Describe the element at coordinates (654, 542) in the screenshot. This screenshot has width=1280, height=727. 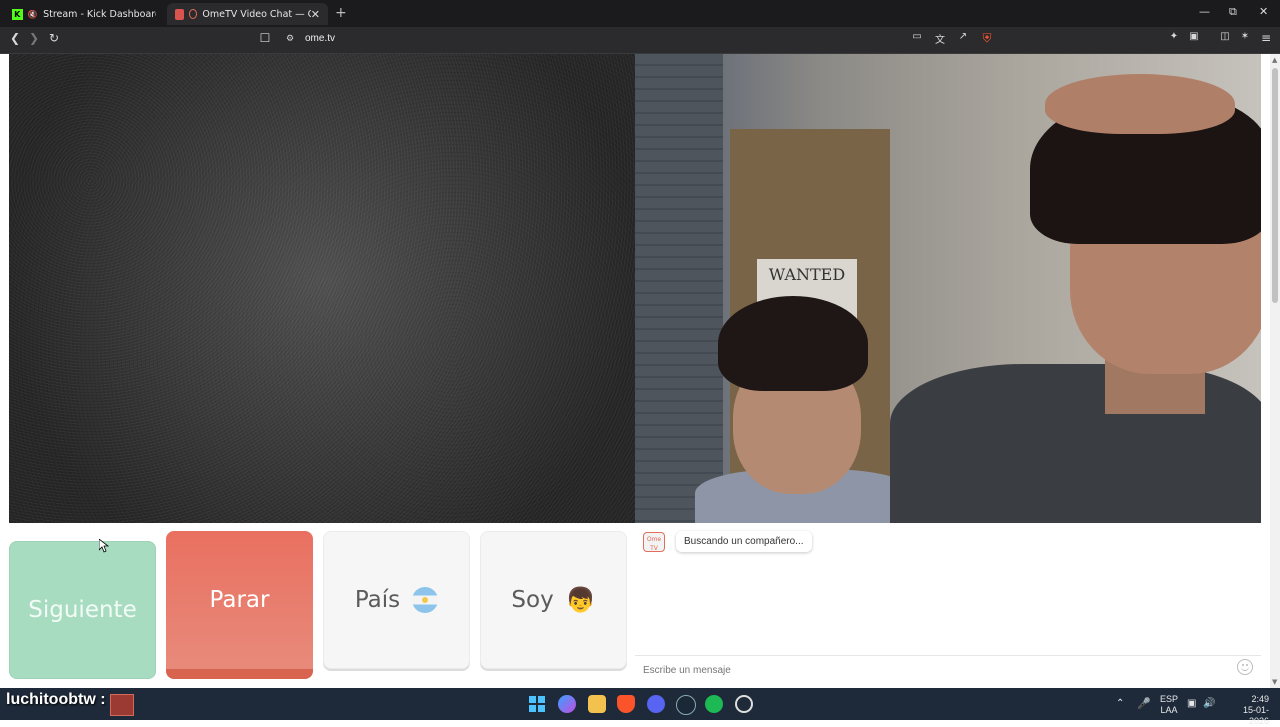
I see `ometv-logo-icon: Ome TV` at that location.